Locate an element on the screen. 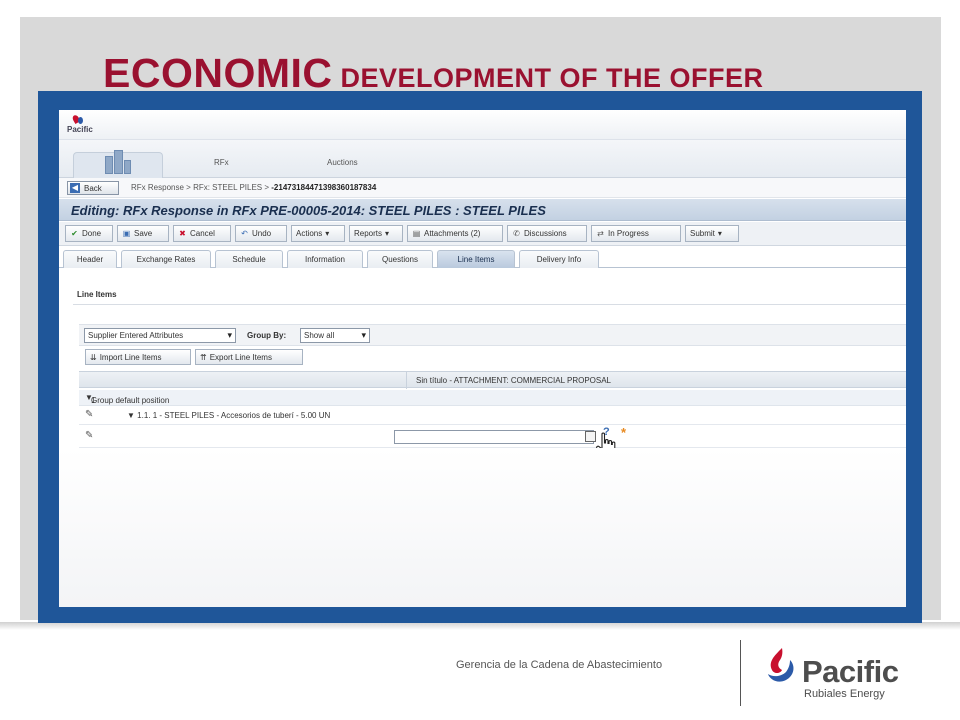 Image resolution: width=960 pixels, height=720 pixels. undo-button: ↶ Undo is located at coordinates (261, 233).